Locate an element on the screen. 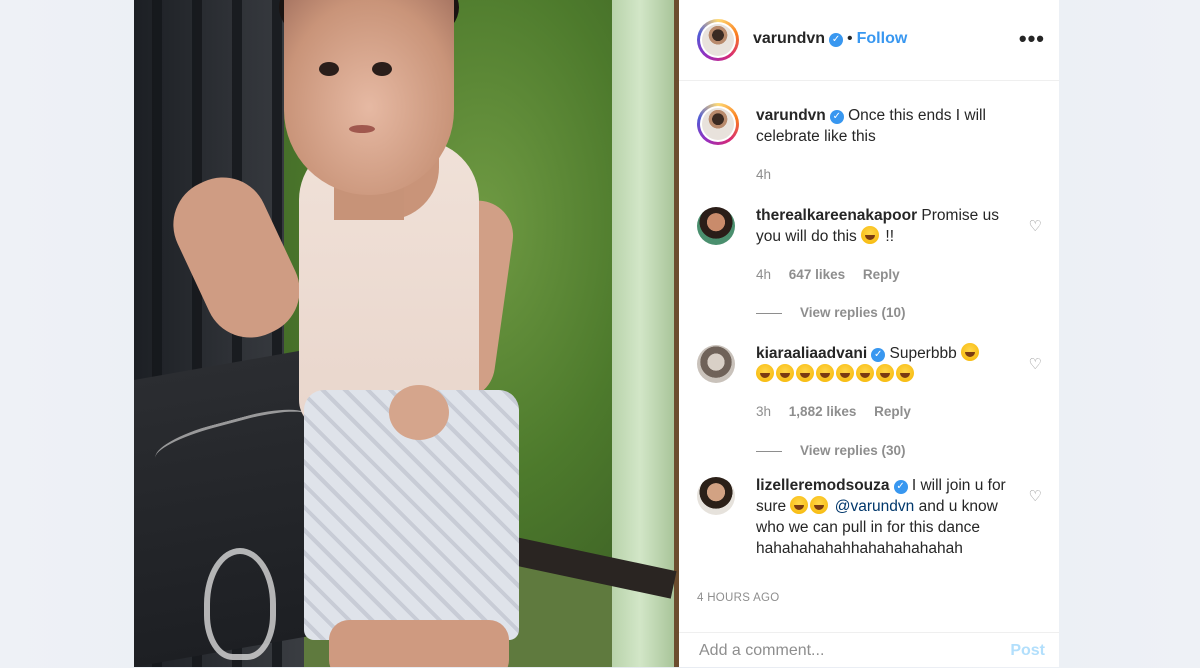  view-replies-button: View replies (10) is located at coordinates (831, 312).